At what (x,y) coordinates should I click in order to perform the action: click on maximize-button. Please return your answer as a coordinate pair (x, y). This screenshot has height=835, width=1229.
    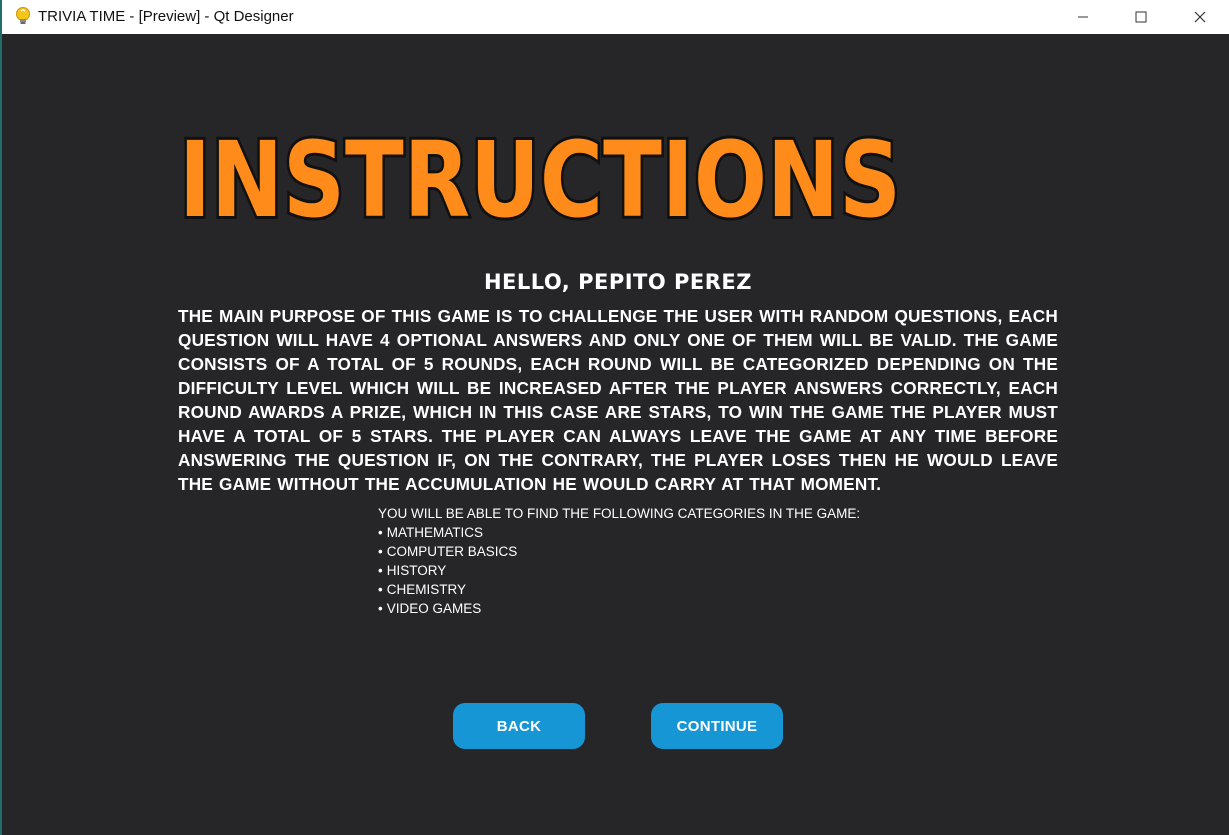
    Looking at the image, I should click on (1141, 16).